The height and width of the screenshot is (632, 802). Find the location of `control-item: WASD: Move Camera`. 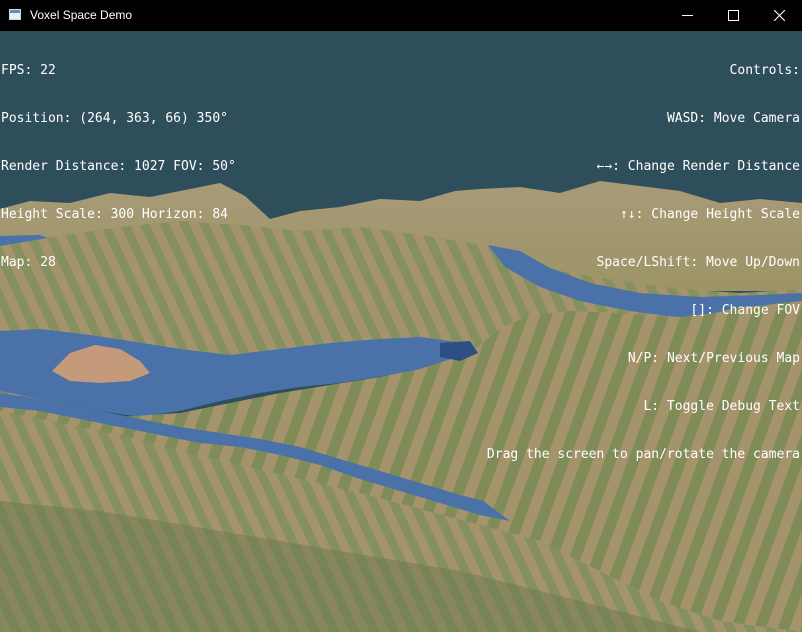

control-item: WASD: Move Camera is located at coordinates (733, 118).